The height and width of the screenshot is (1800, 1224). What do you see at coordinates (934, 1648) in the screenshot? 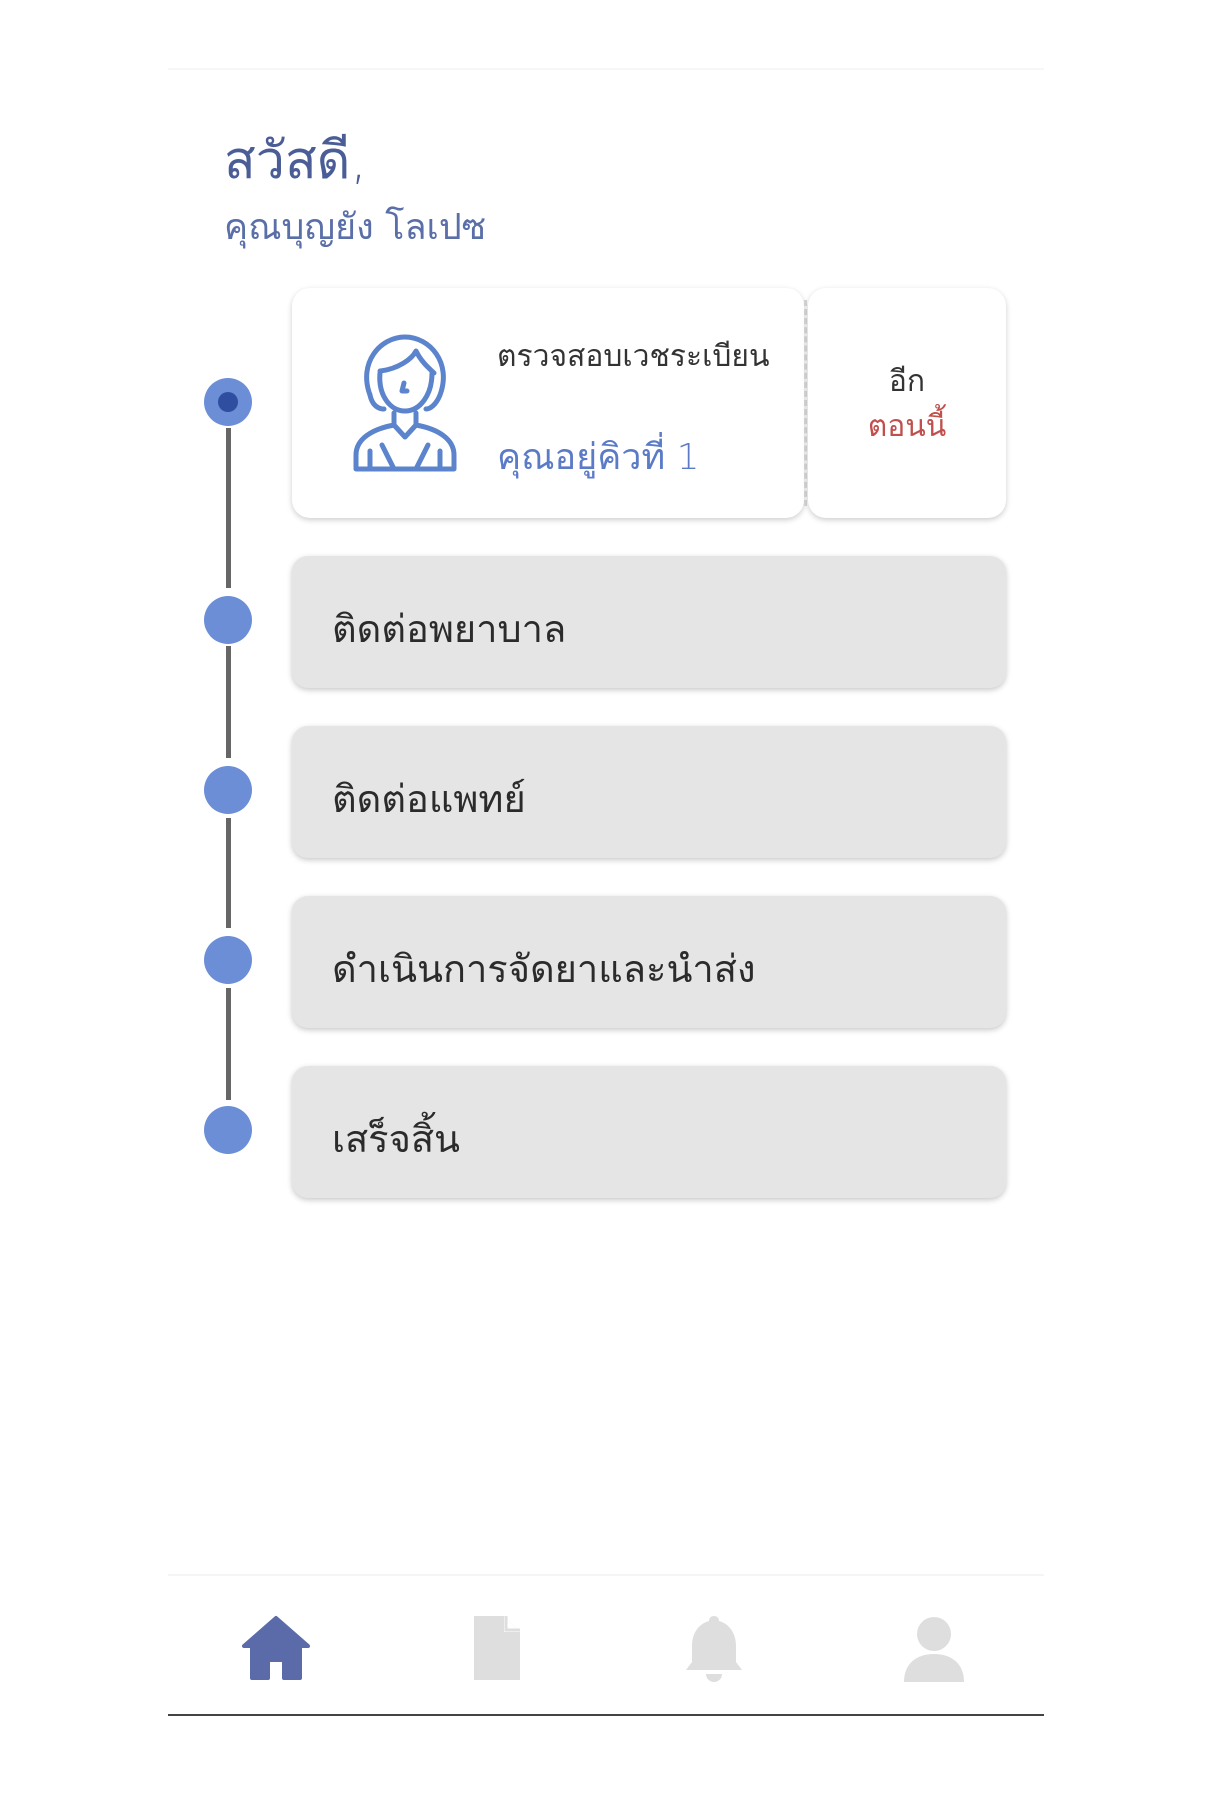
I see `user-icon` at bounding box center [934, 1648].